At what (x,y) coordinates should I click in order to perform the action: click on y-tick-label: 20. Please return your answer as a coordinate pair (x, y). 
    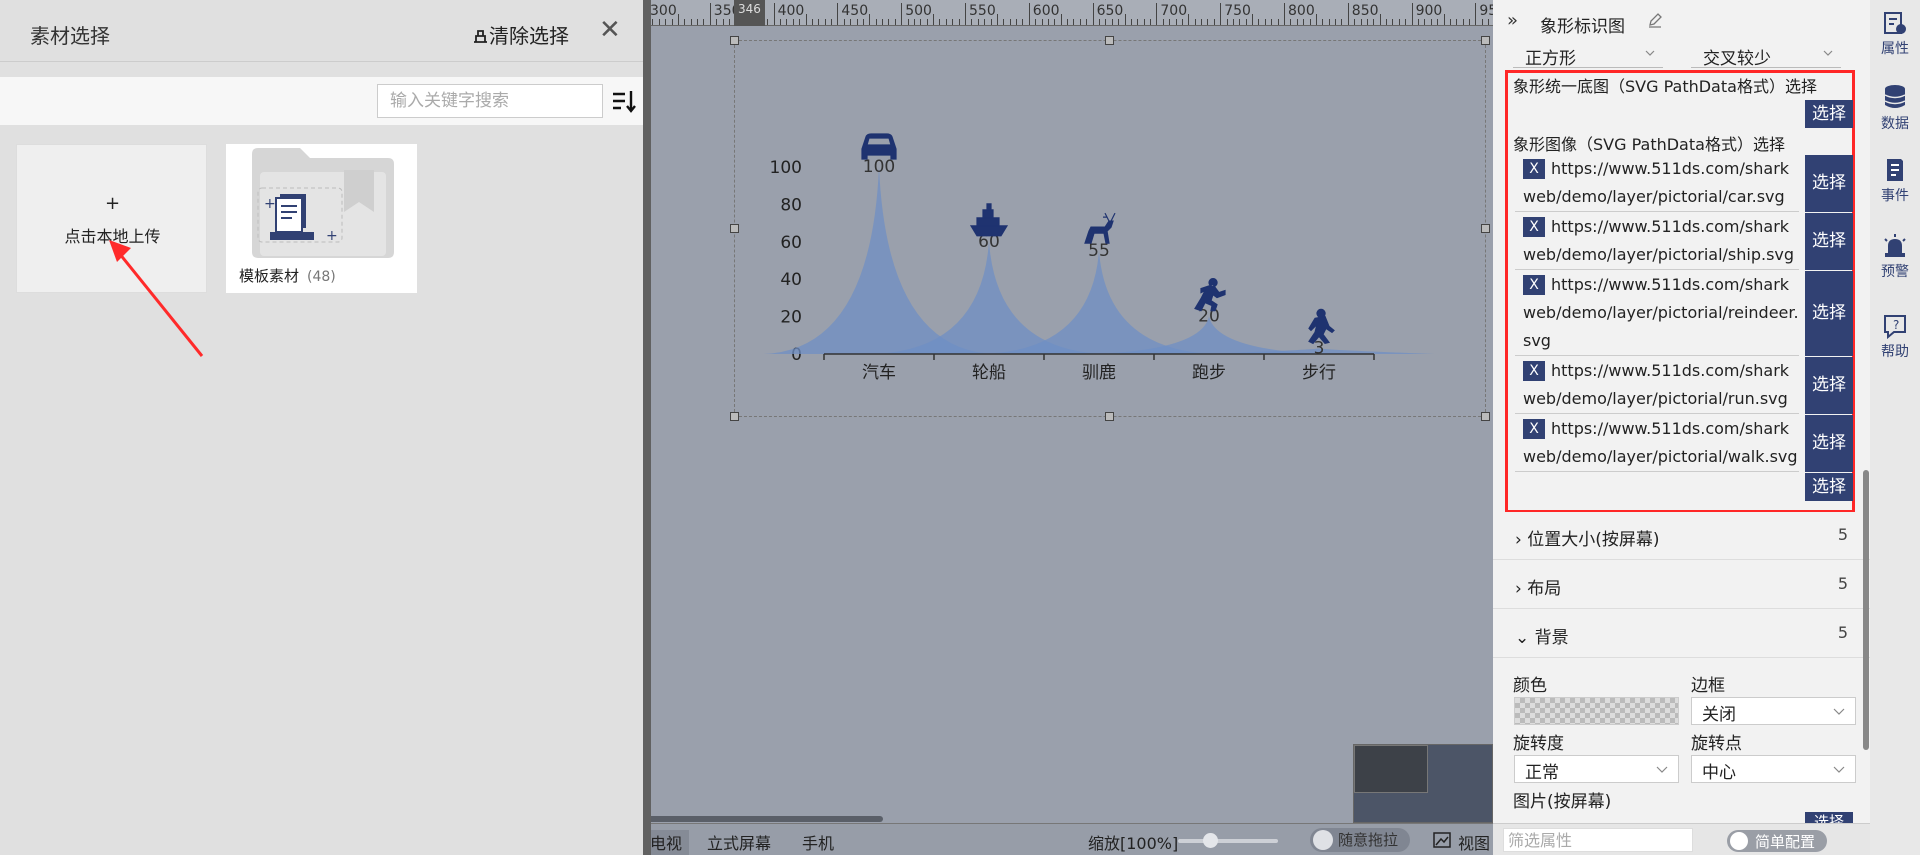
    Looking at the image, I should click on (791, 318).